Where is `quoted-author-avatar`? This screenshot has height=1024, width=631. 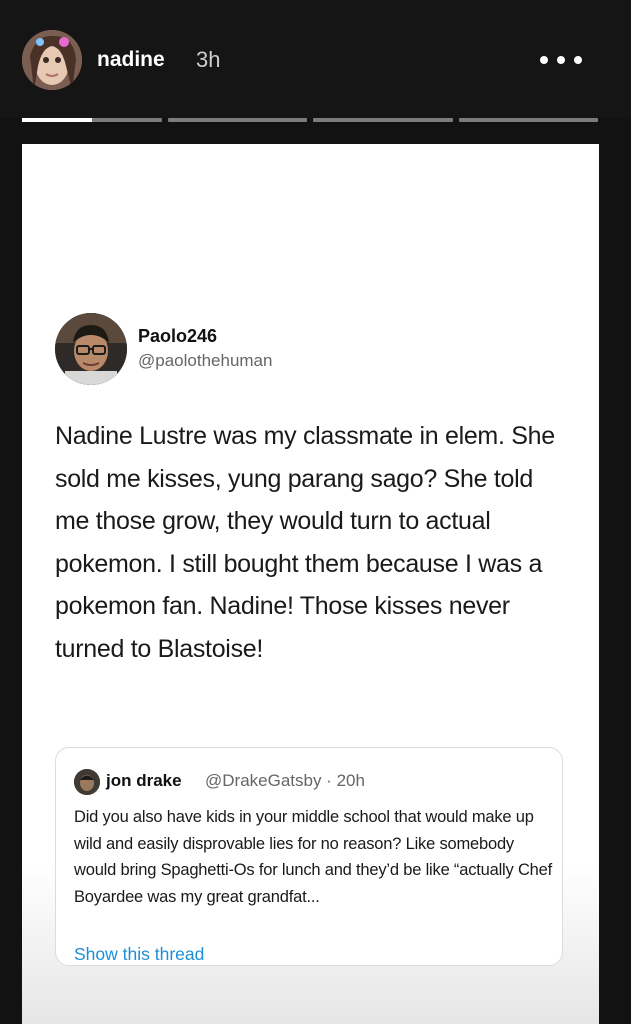 quoted-author-avatar is located at coordinates (87, 782).